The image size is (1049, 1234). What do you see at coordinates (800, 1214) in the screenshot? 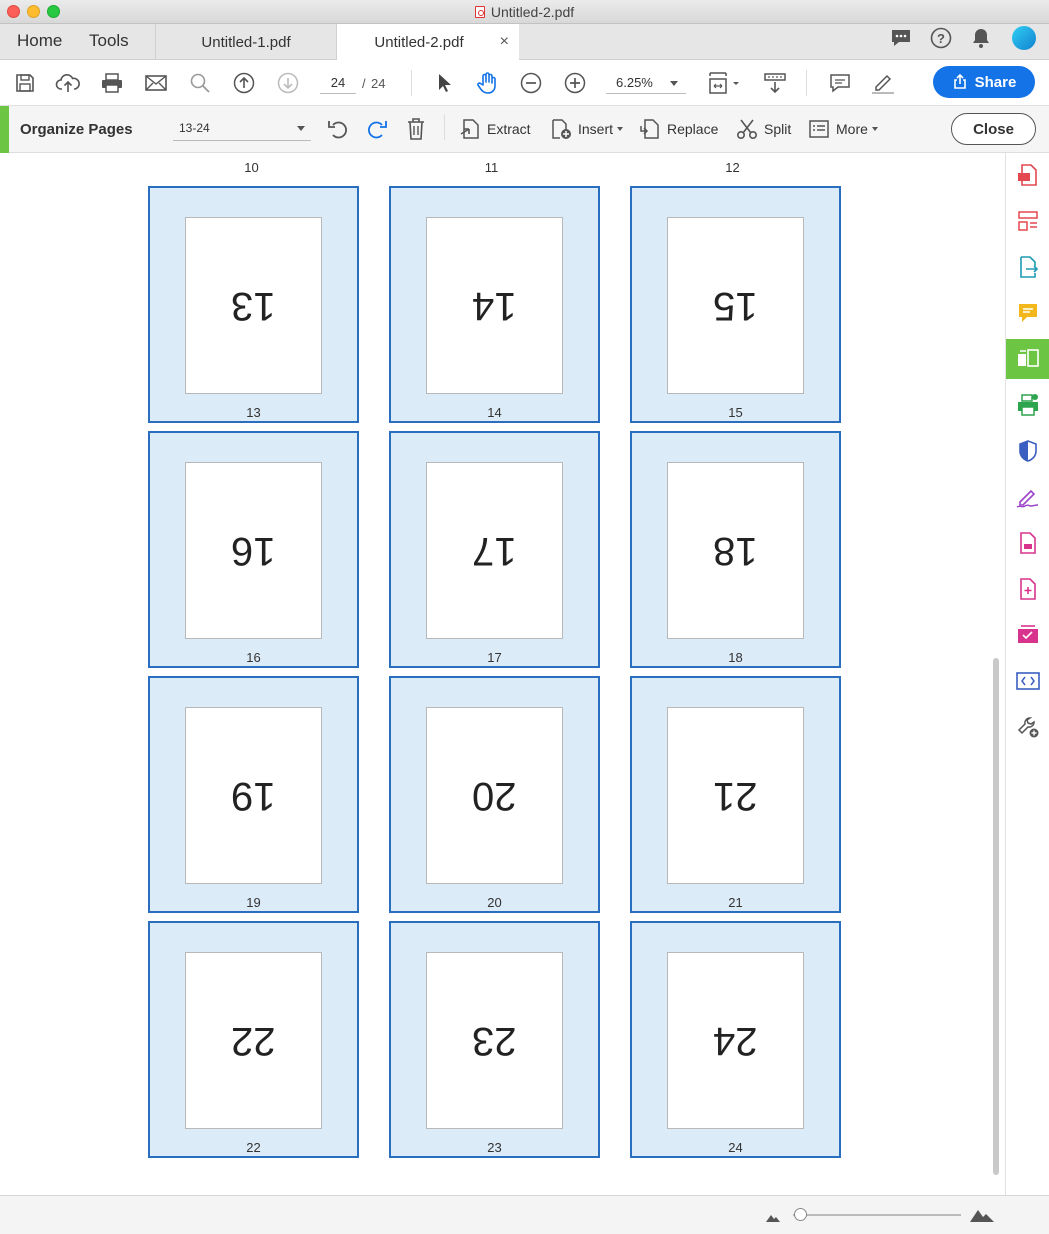
I see `thumbnail-size-slider-handle` at bounding box center [800, 1214].